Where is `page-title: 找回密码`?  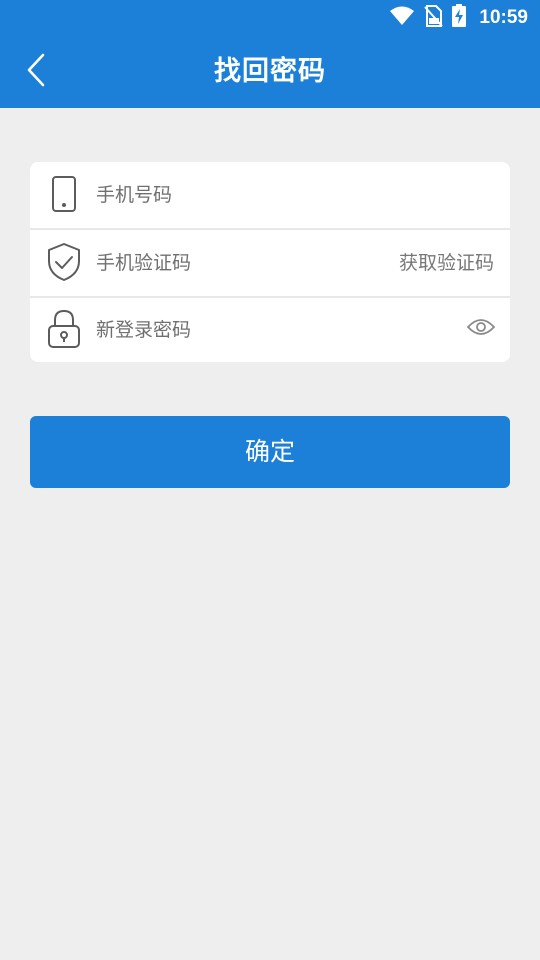
page-title: 找回密码 is located at coordinates (270, 71).